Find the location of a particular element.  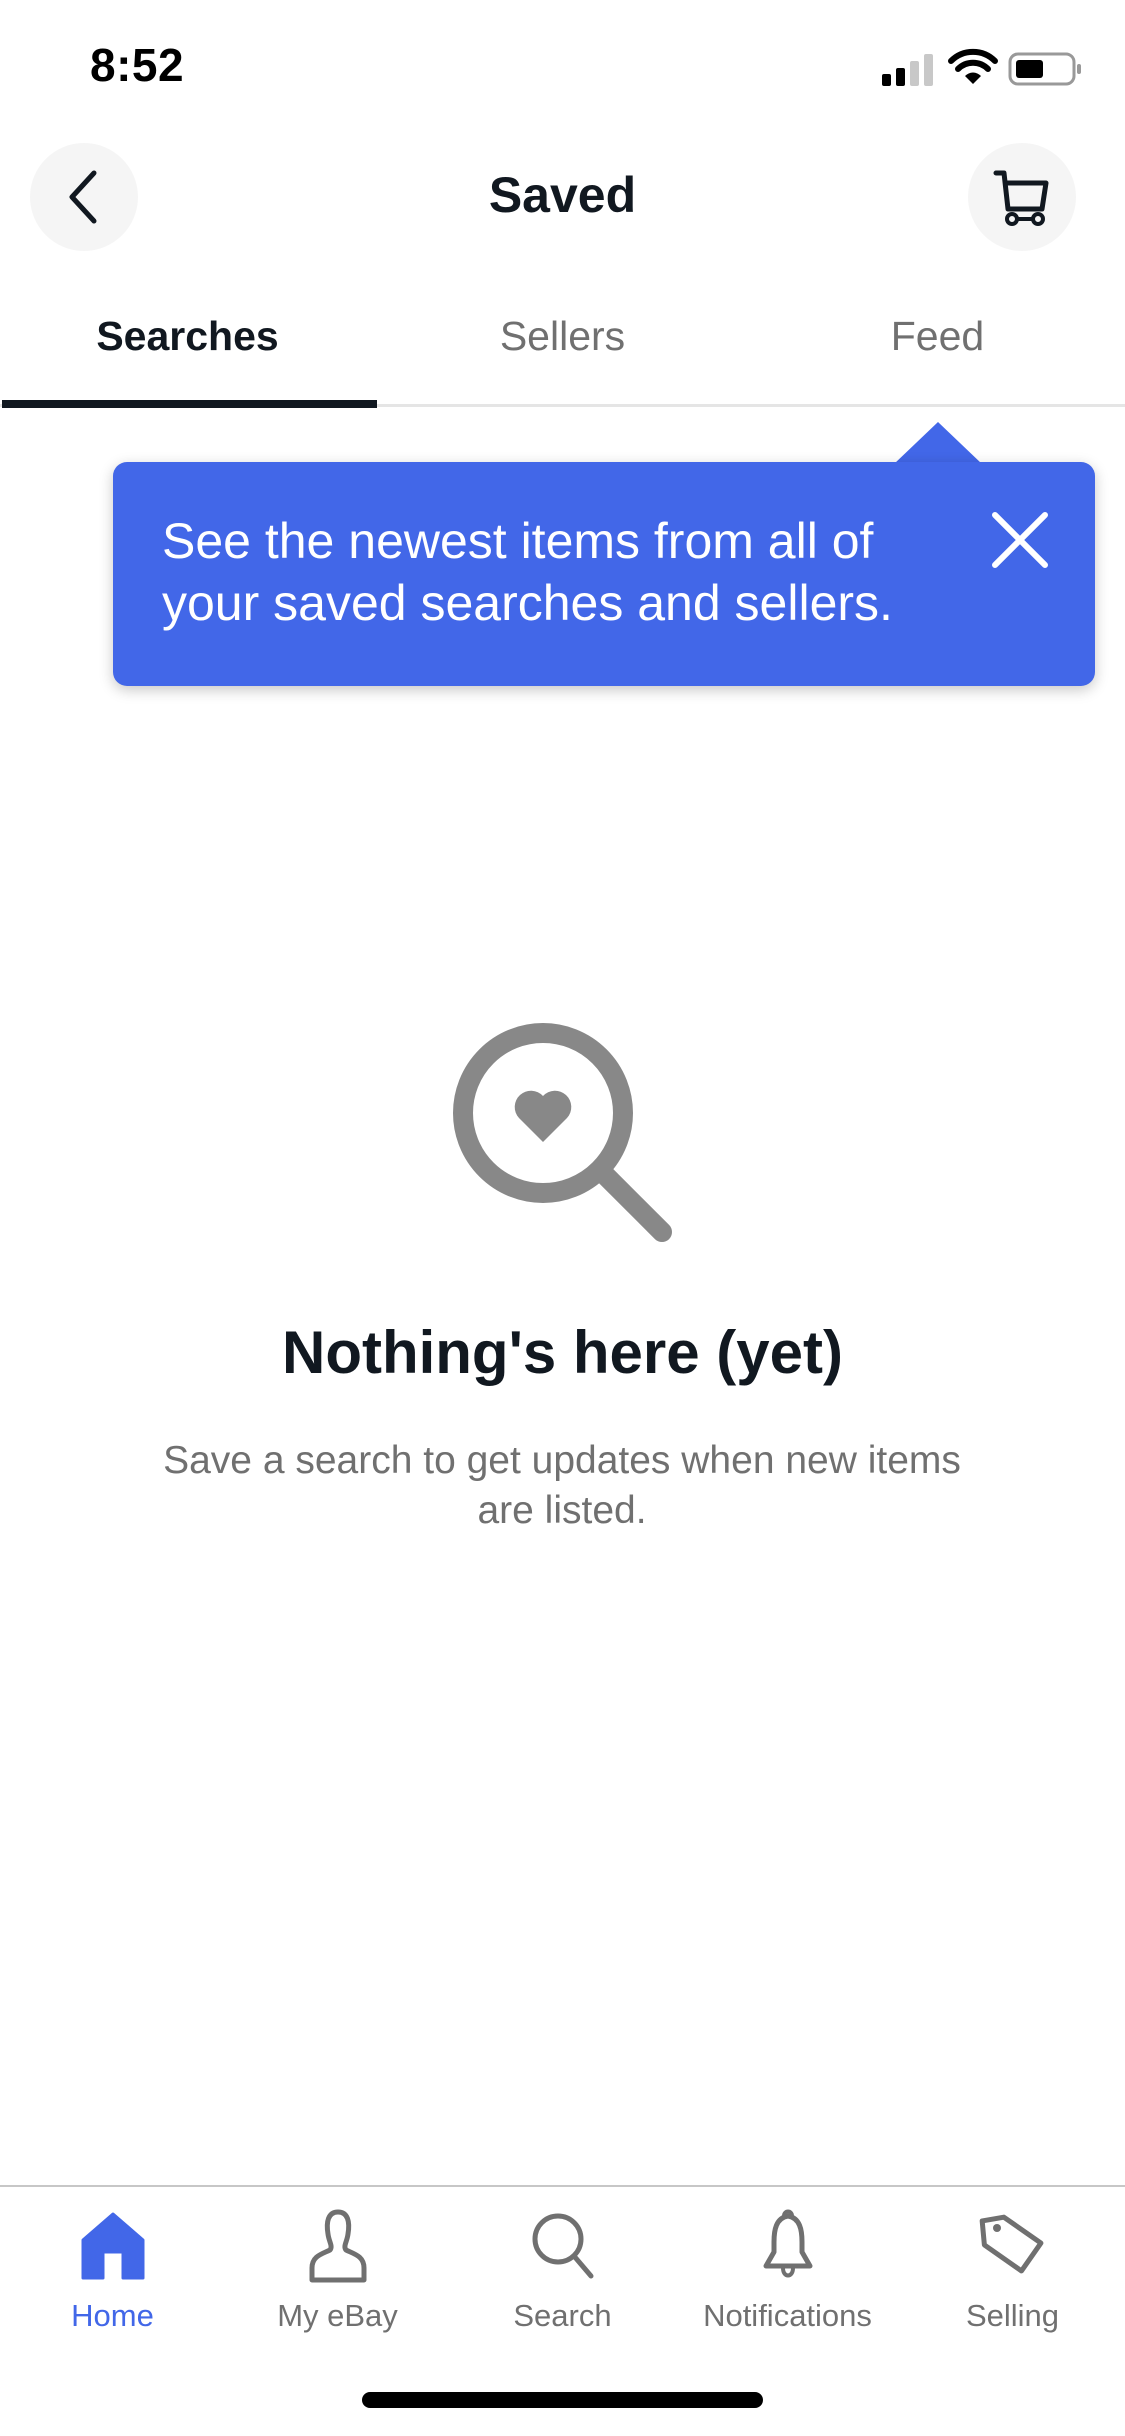

tag-icon is located at coordinates (1011, 2244).